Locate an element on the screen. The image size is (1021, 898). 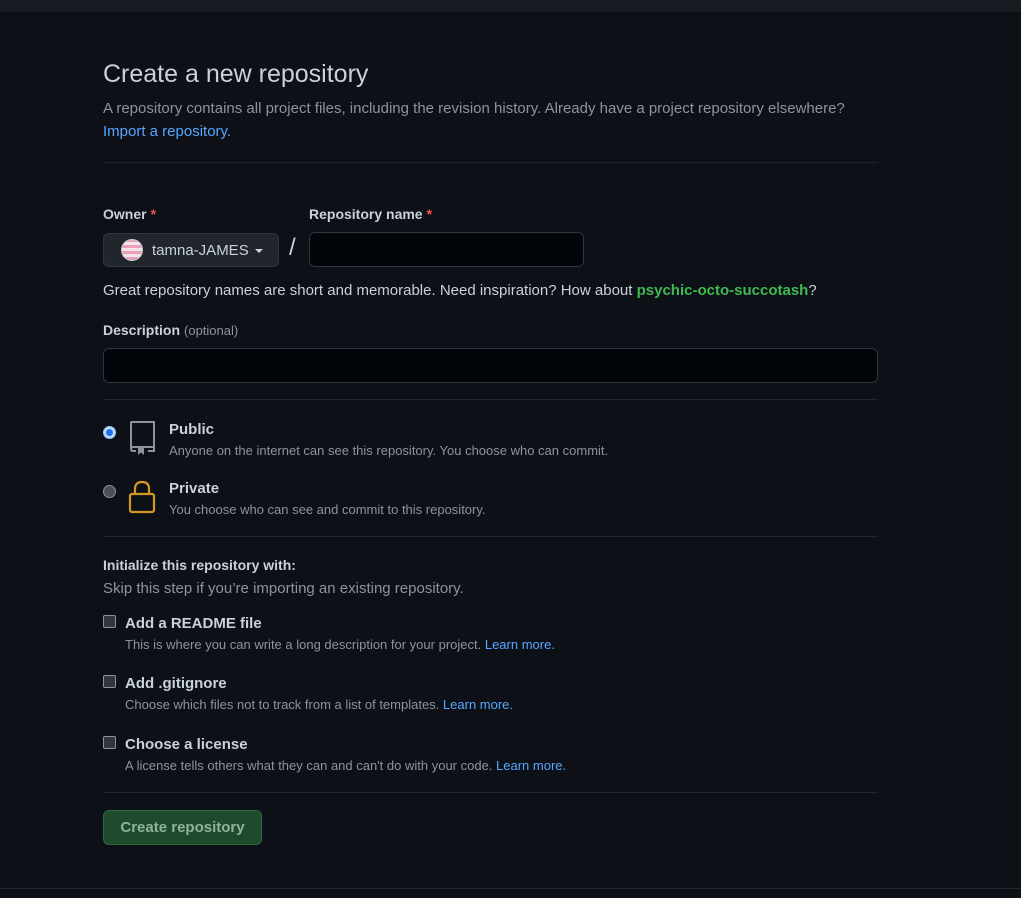
owner-dropdown: tamna-JAMES is located at coordinates (191, 250).